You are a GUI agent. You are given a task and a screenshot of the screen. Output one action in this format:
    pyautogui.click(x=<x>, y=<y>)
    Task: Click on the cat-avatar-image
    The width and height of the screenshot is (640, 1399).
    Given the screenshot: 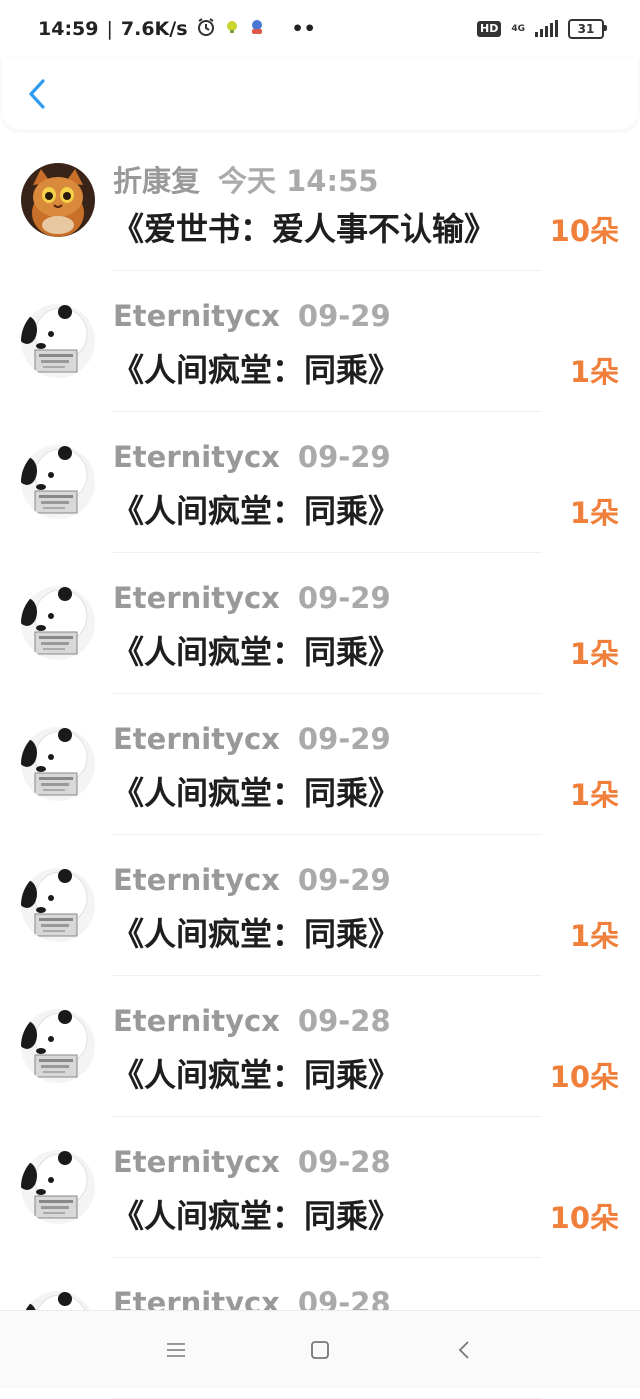 What is the action you would take?
    pyautogui.click(x=58, y=200)
    